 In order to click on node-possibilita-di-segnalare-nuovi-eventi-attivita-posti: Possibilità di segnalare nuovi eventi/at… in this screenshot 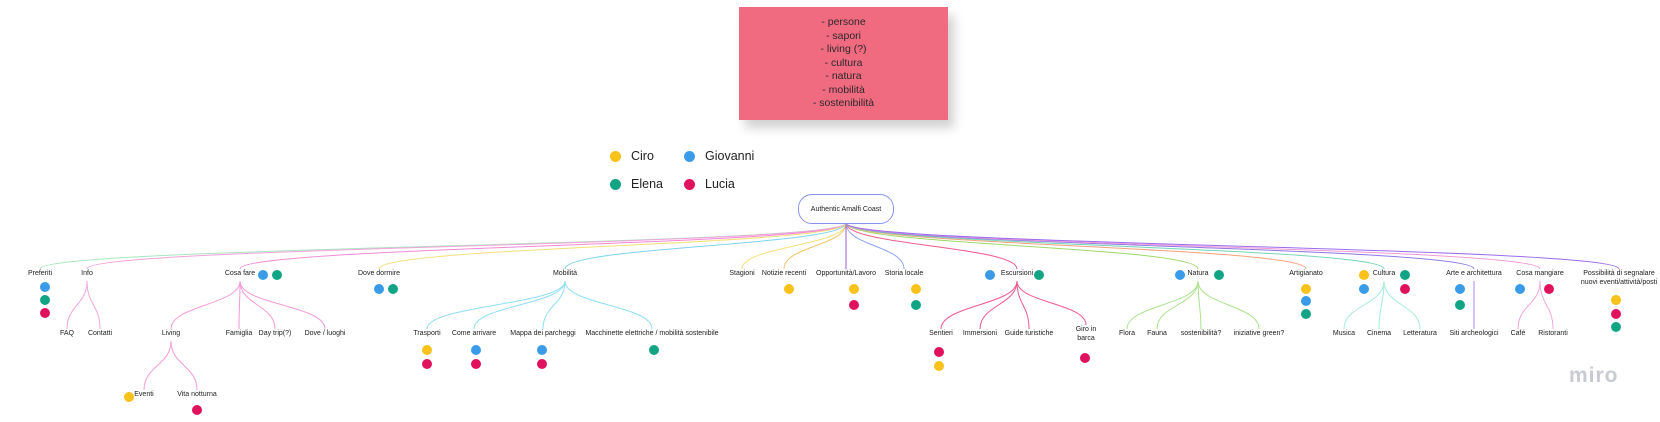, I will do `click(1618, 278)`.